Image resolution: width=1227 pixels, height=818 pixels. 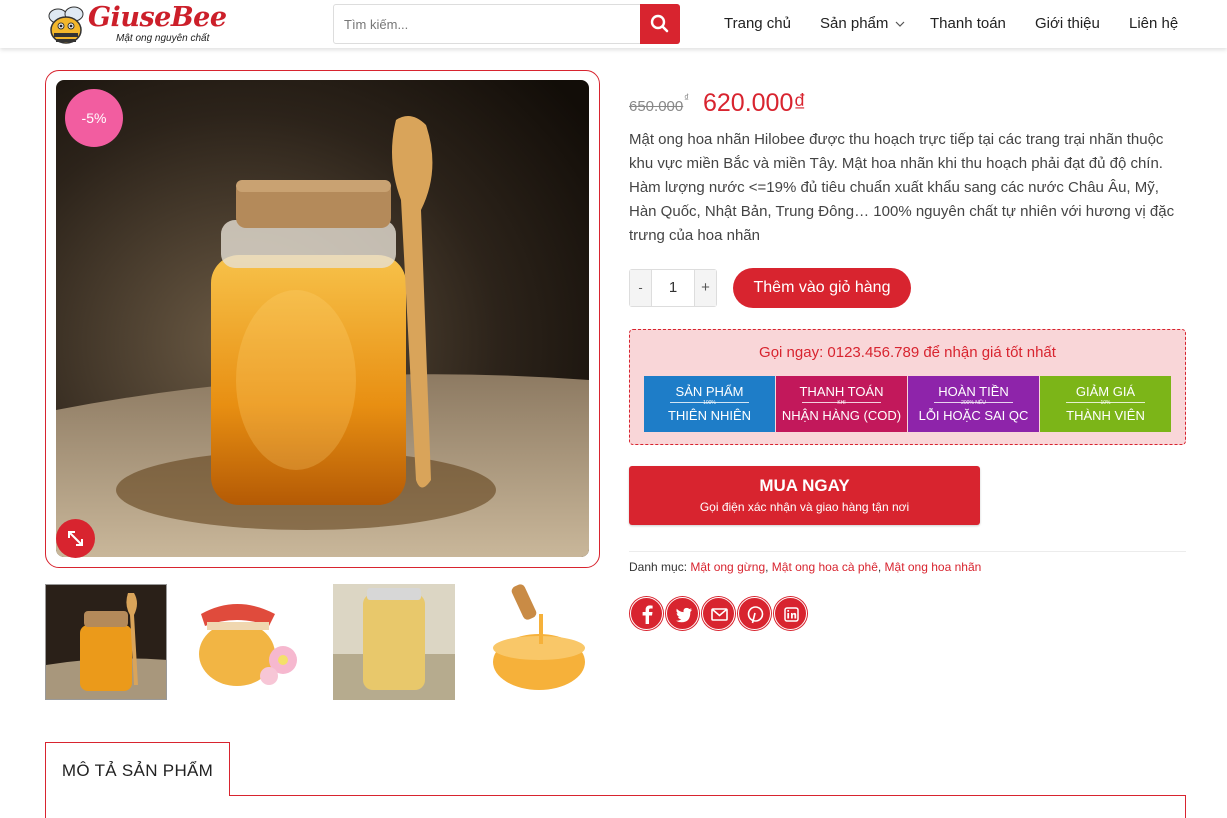 I want to click on email-share-button, so click(x=718, y=613).